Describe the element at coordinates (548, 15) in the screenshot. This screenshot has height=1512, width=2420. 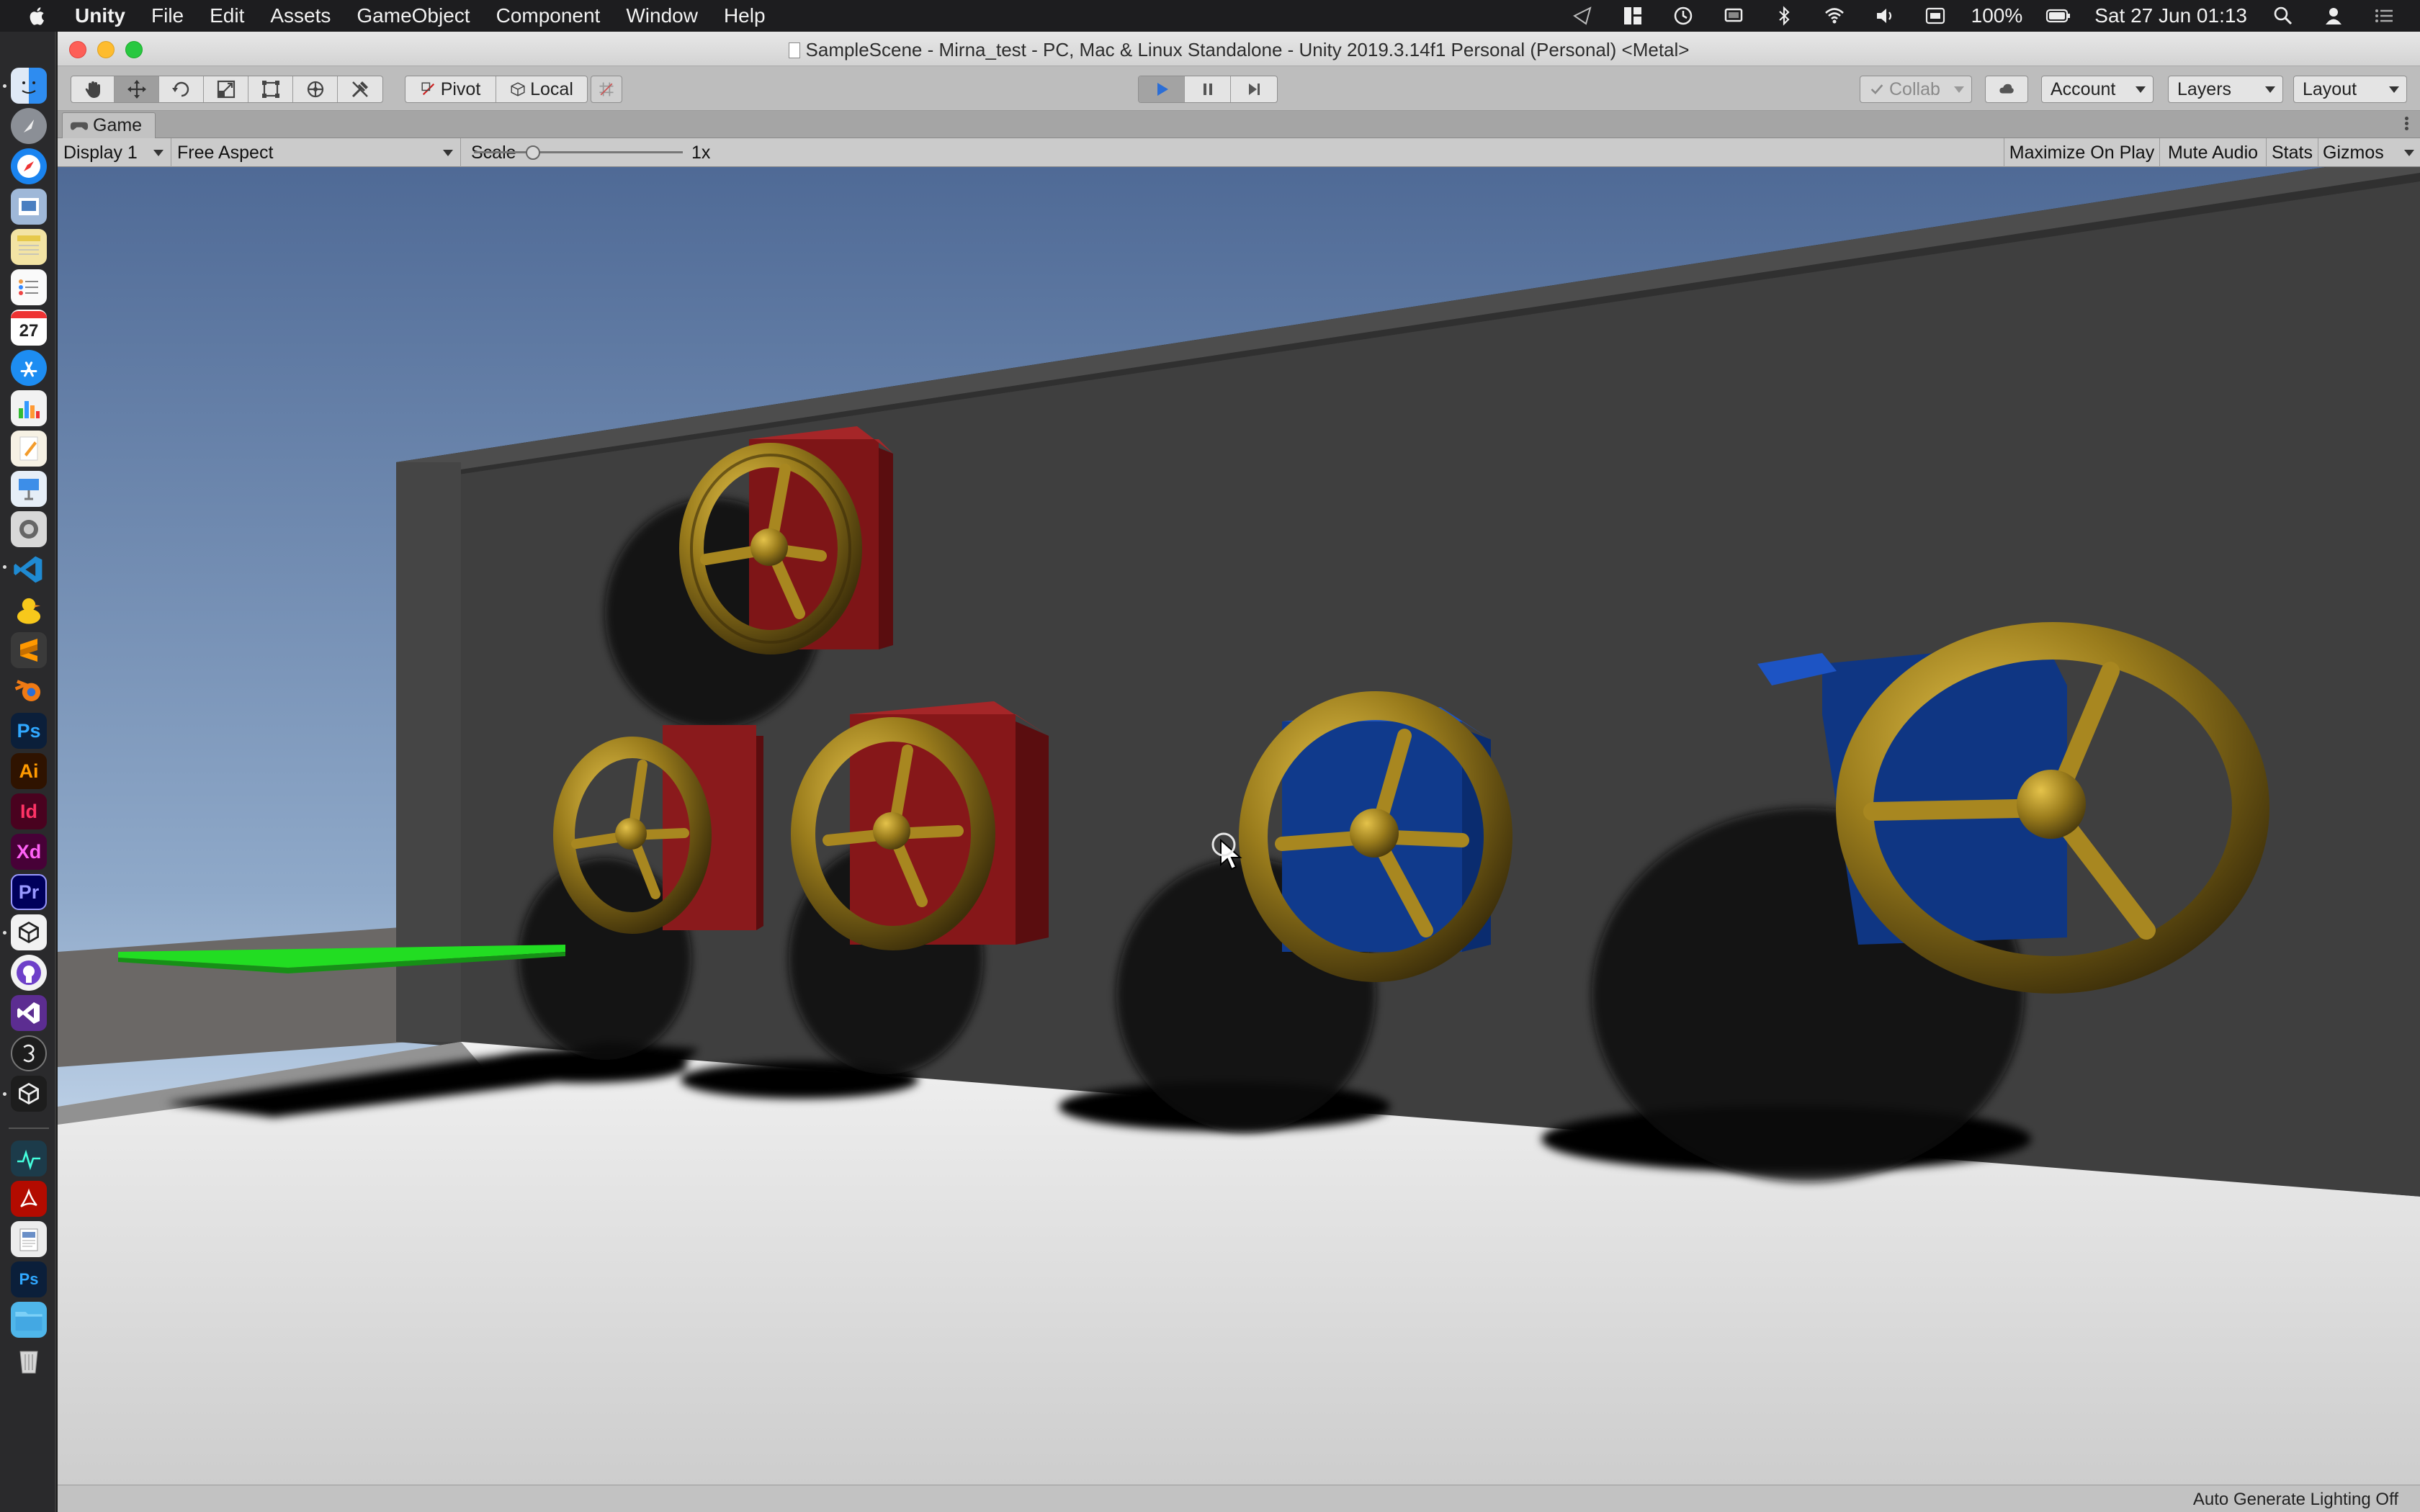
I see `menu-component: Component` at that location.